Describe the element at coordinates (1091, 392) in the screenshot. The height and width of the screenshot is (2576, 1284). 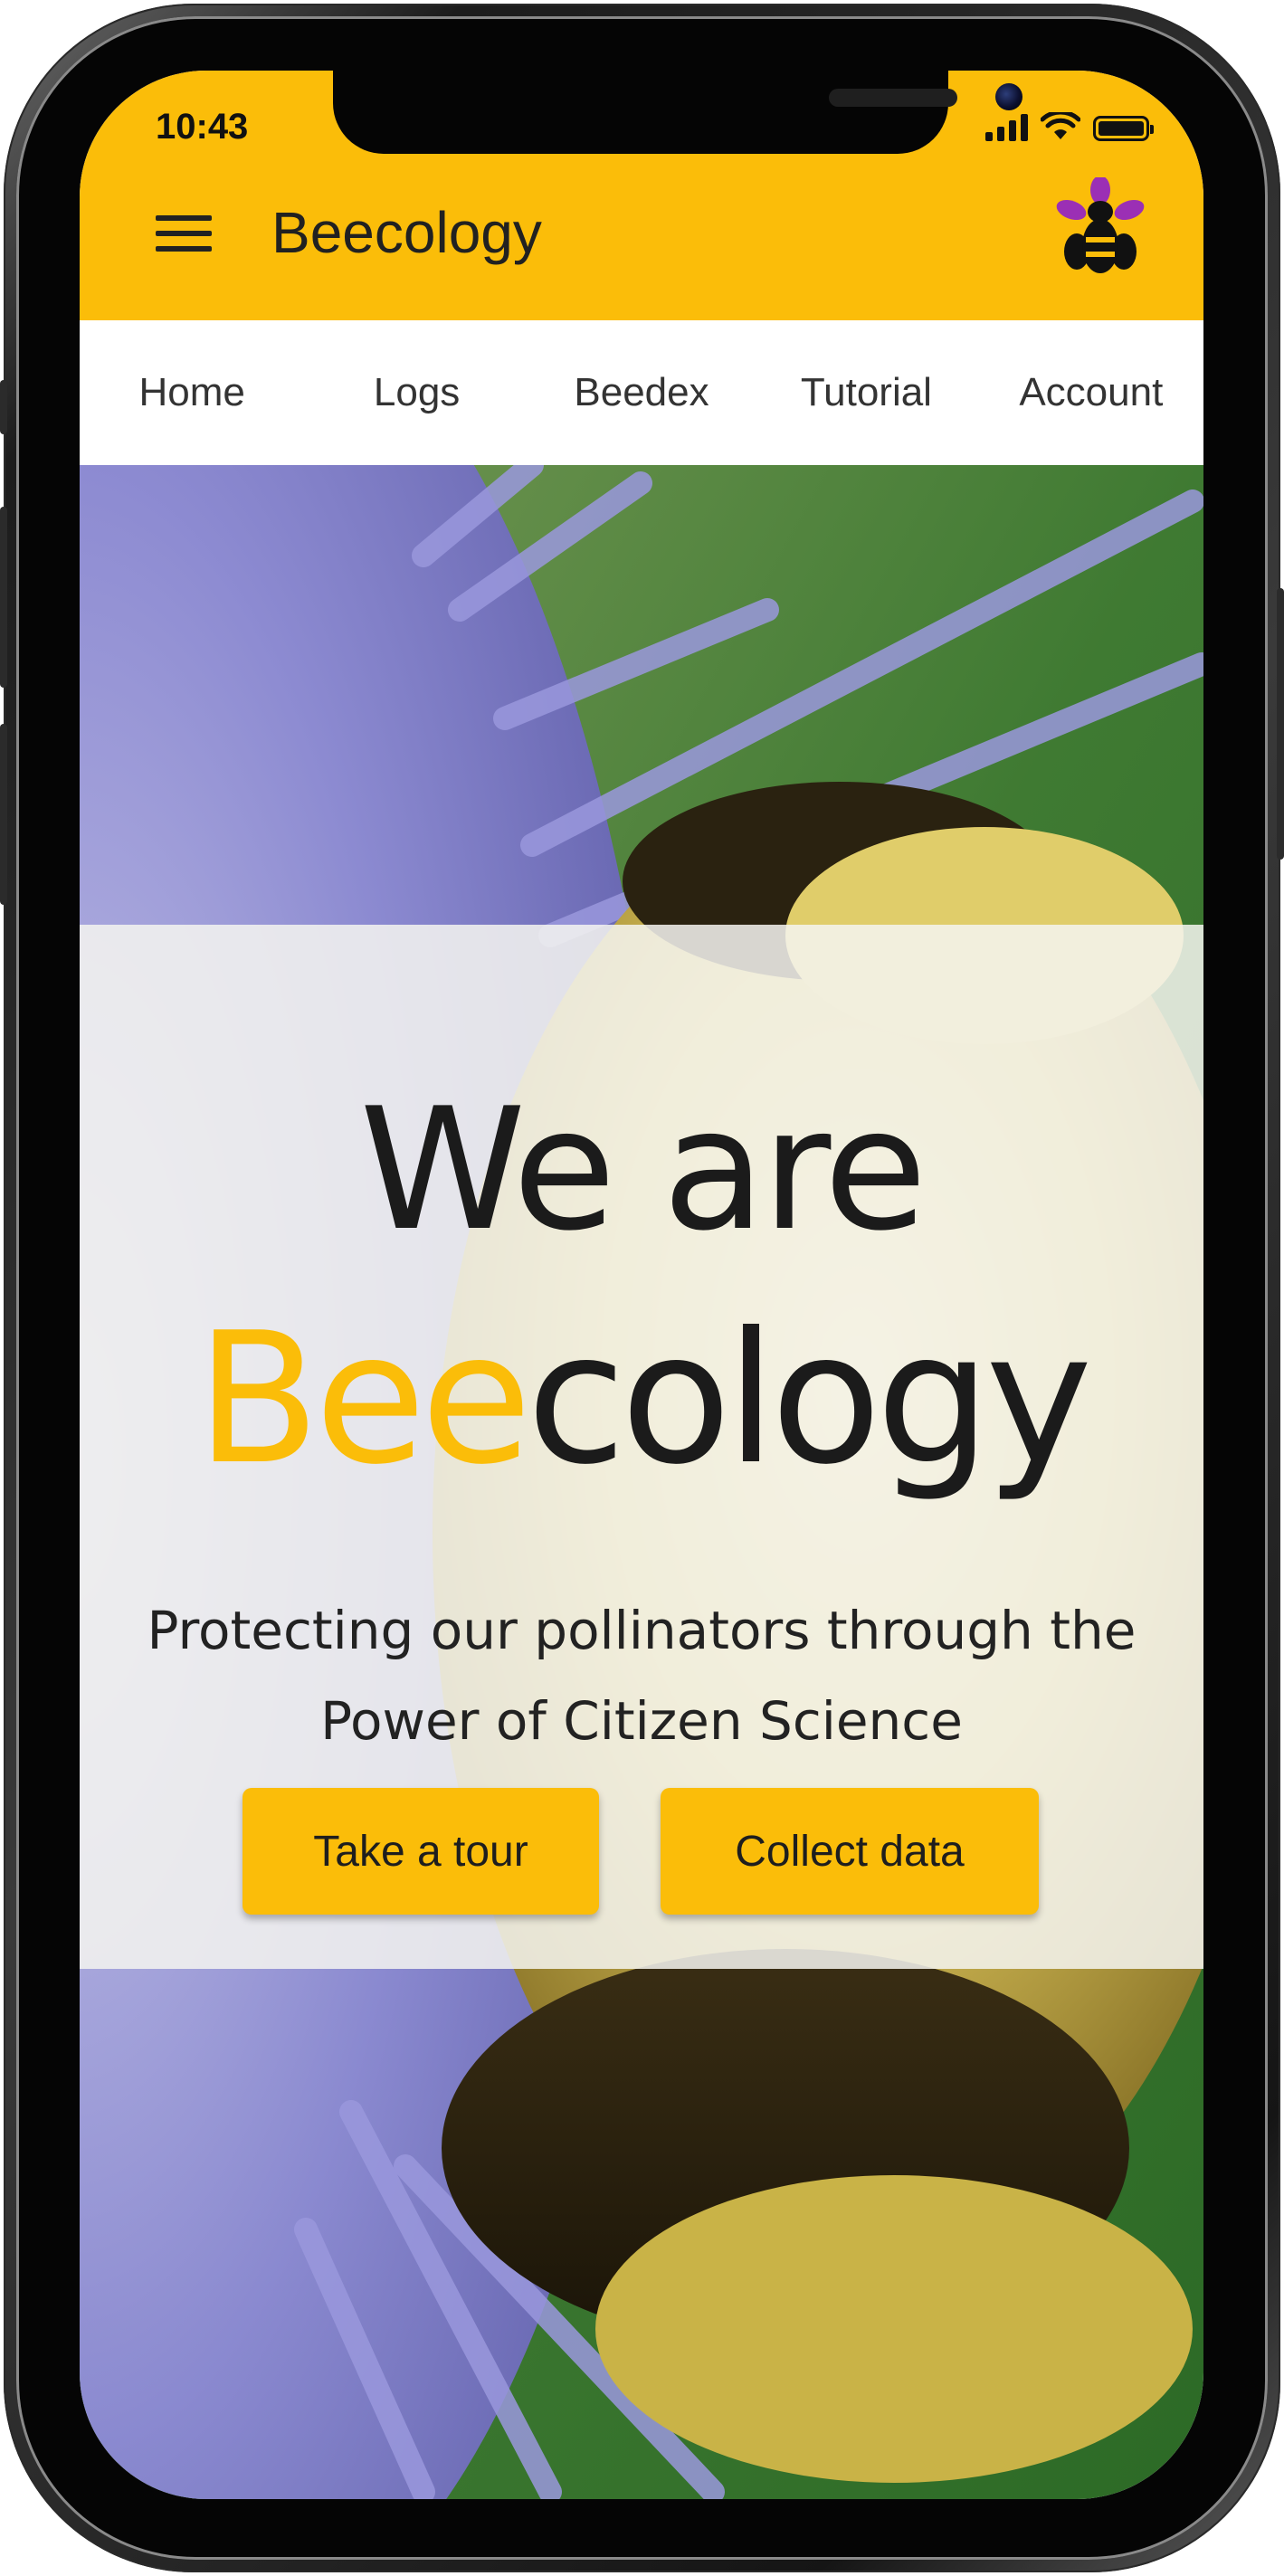
I see `tab-account: Account` at that location.